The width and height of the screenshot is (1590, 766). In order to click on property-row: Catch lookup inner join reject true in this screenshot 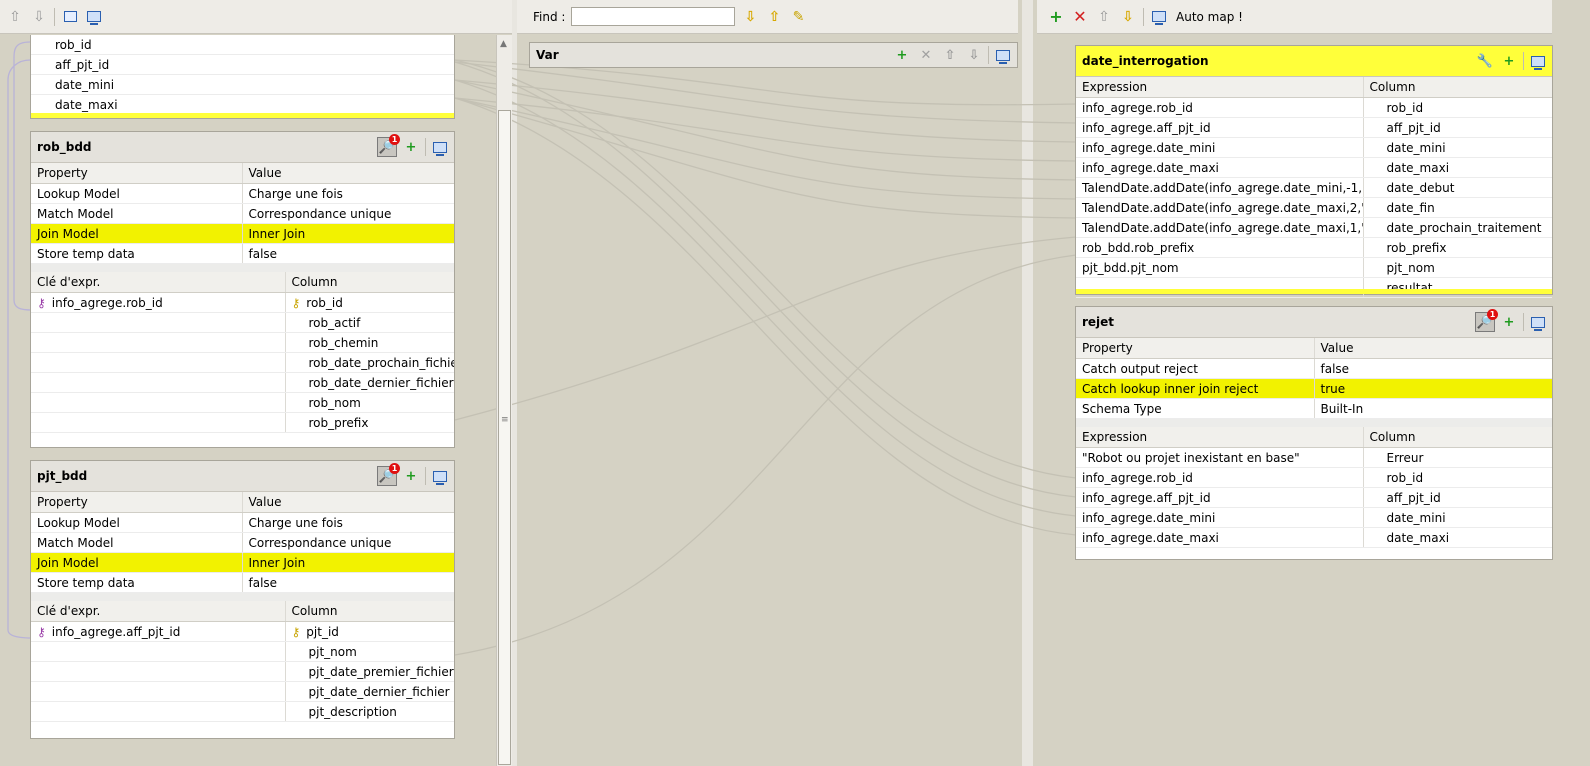, I will do `click(1314, 388)`.